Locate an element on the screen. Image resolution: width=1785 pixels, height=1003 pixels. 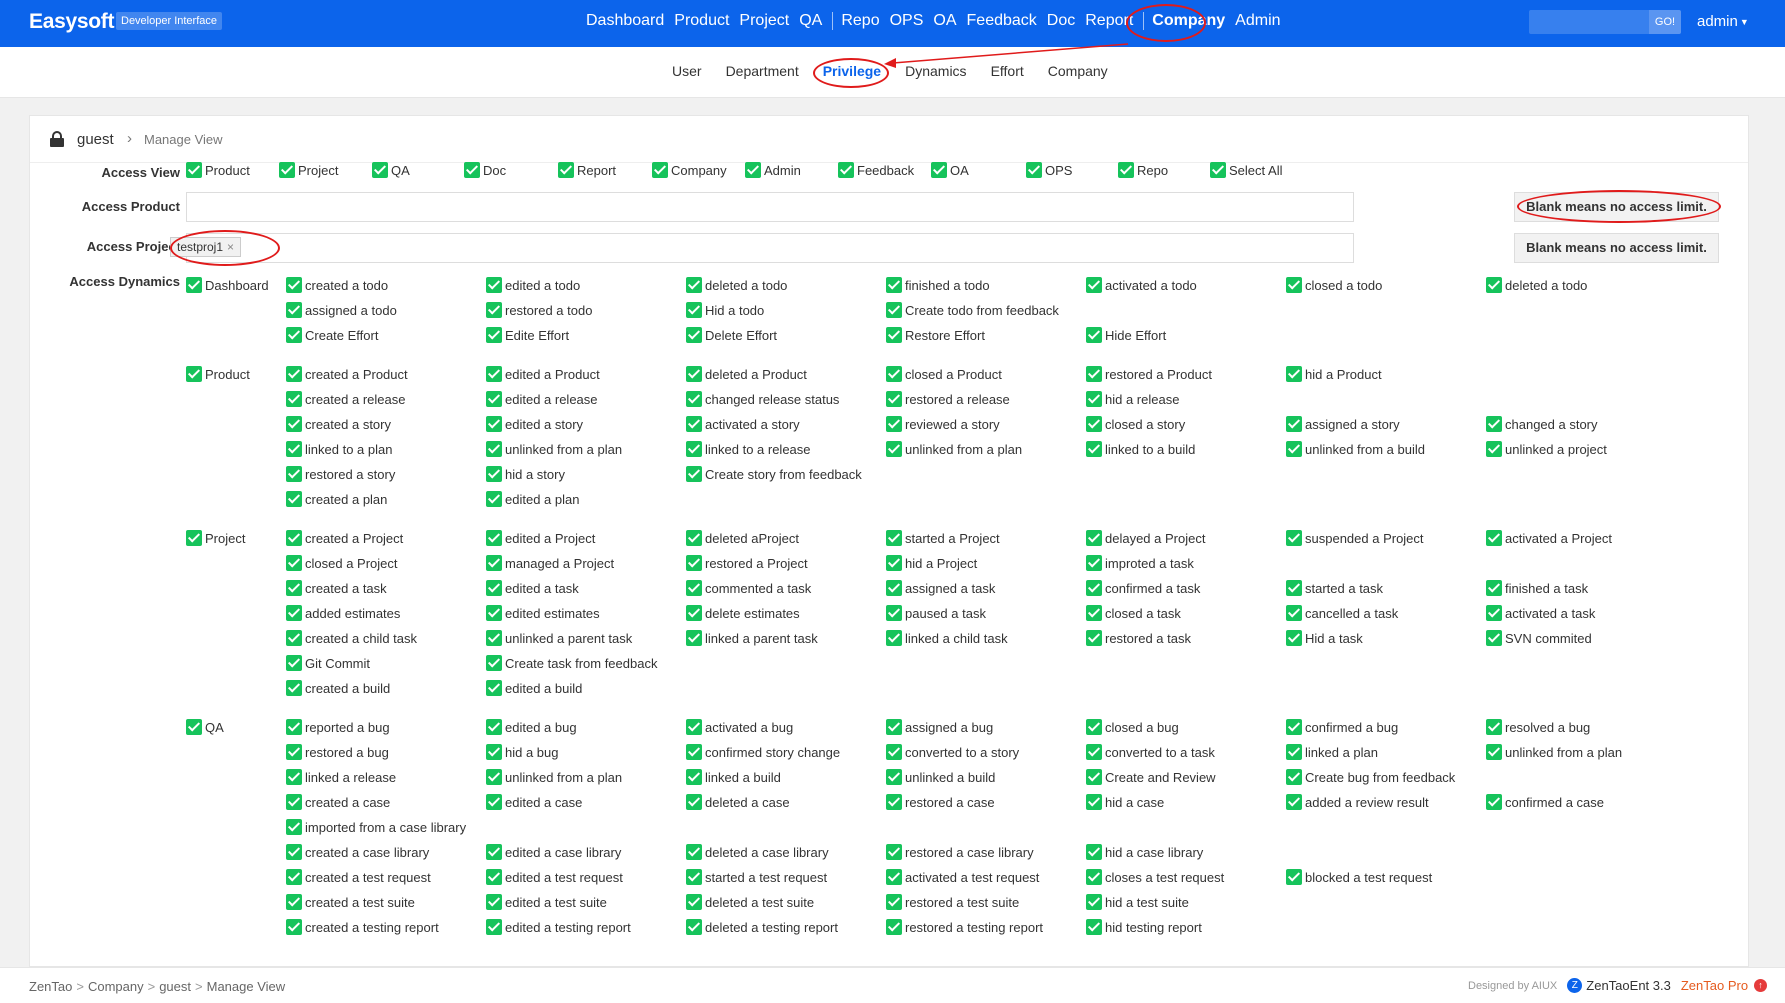
dynamic-hid-a-product: hid a Product is located at coordinates (1334, 374).